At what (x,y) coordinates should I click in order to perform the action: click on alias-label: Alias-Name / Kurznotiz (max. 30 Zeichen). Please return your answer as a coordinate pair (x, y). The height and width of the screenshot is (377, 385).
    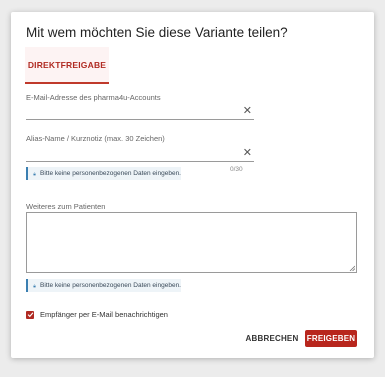
    Looking at the image, I should click on (95, 138).